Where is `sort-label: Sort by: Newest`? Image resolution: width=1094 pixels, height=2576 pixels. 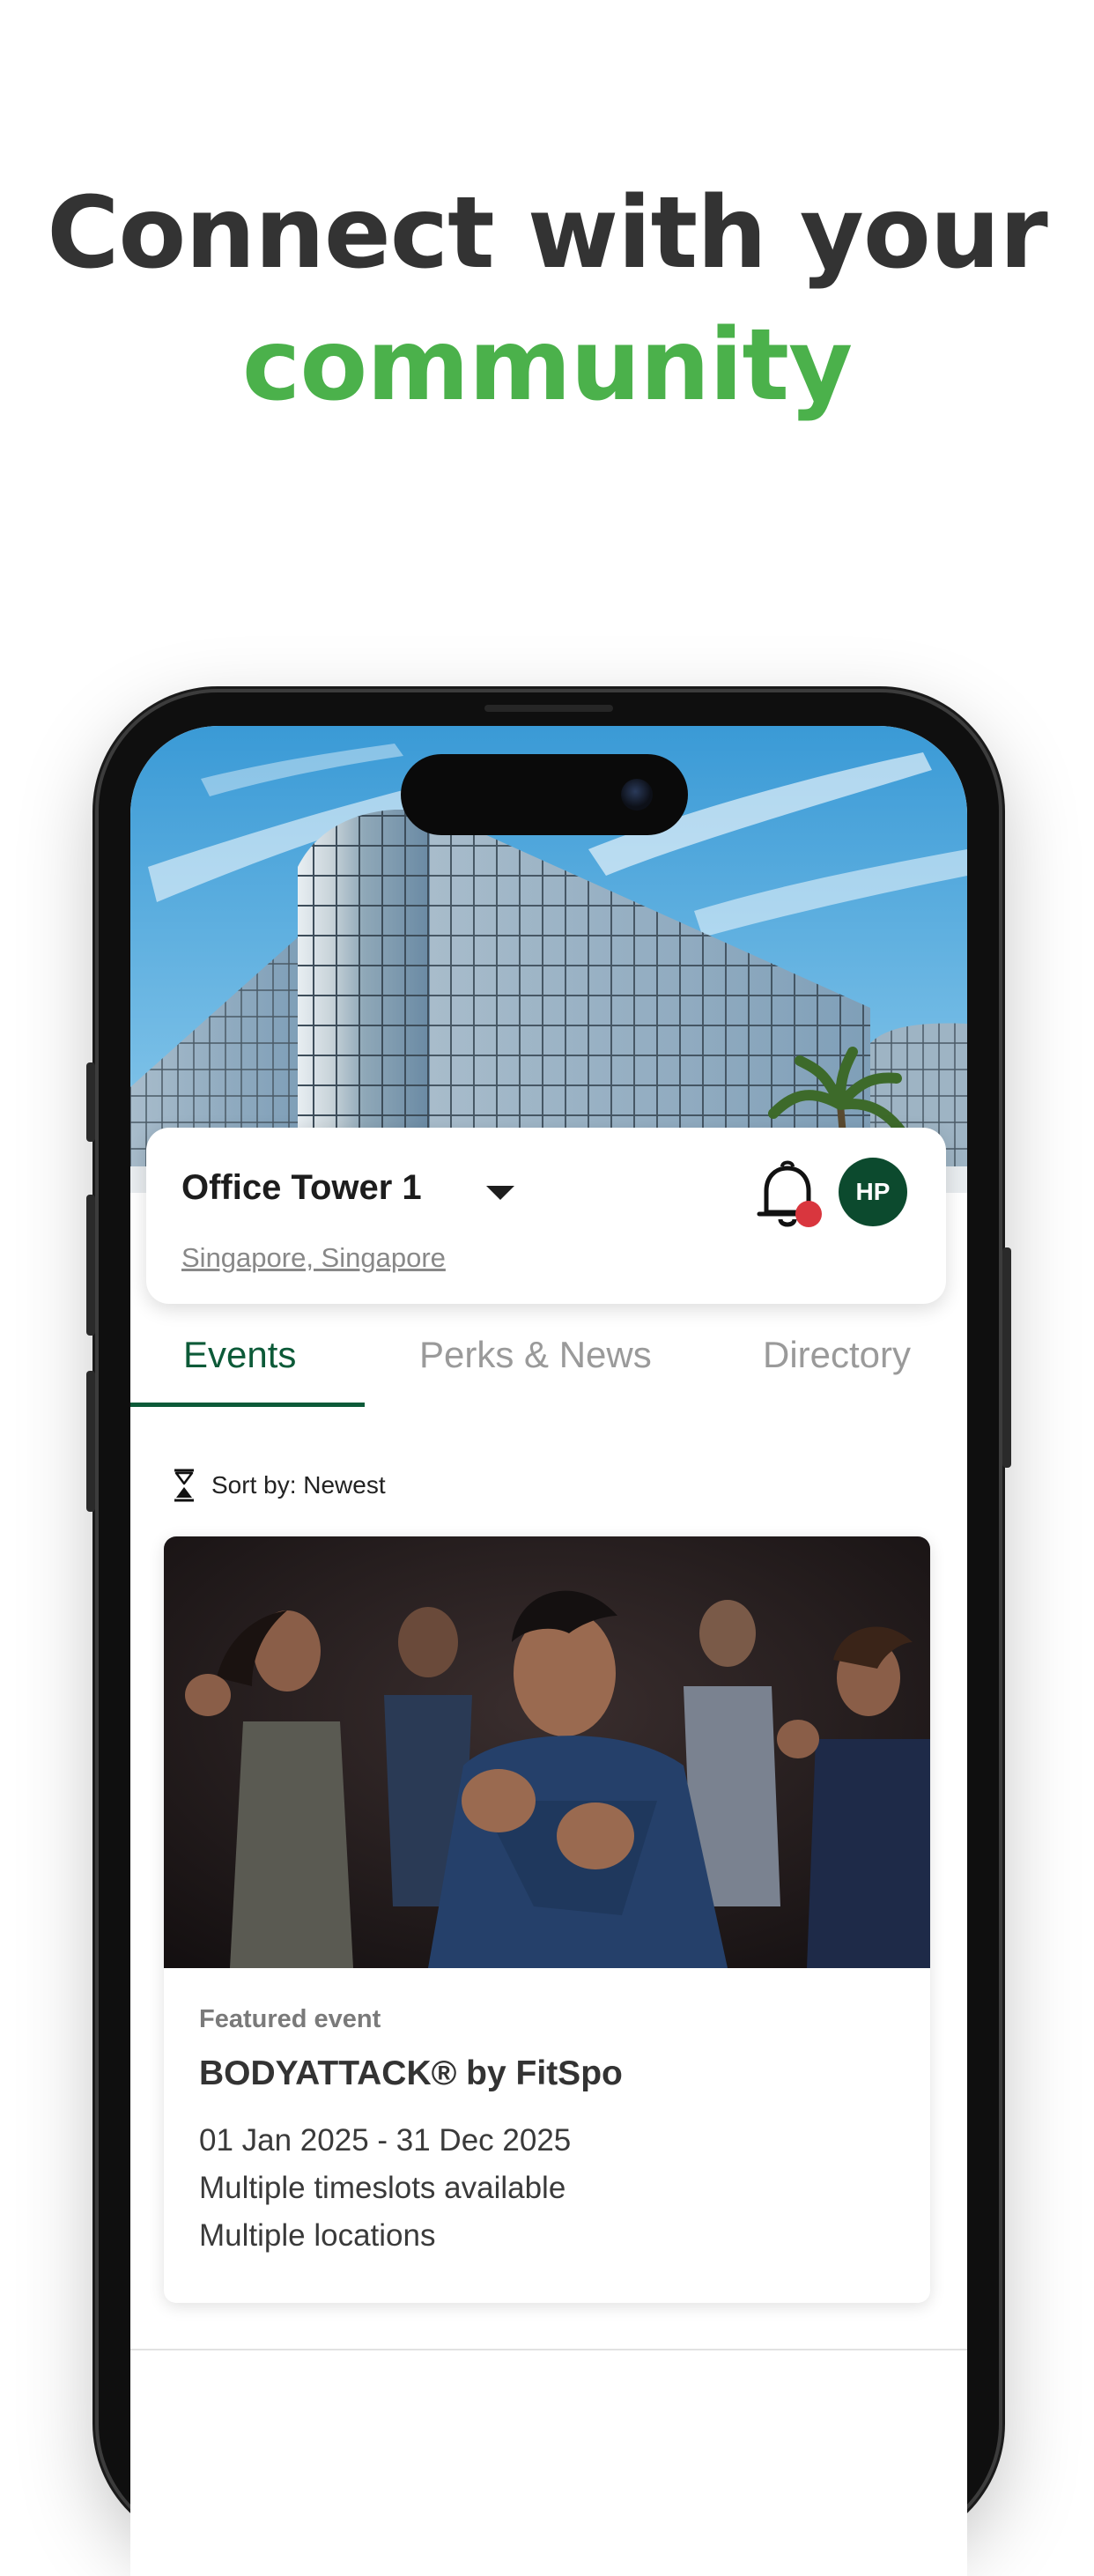 sort-label: Sort by: Newest is located at coordinates (298, 1485).